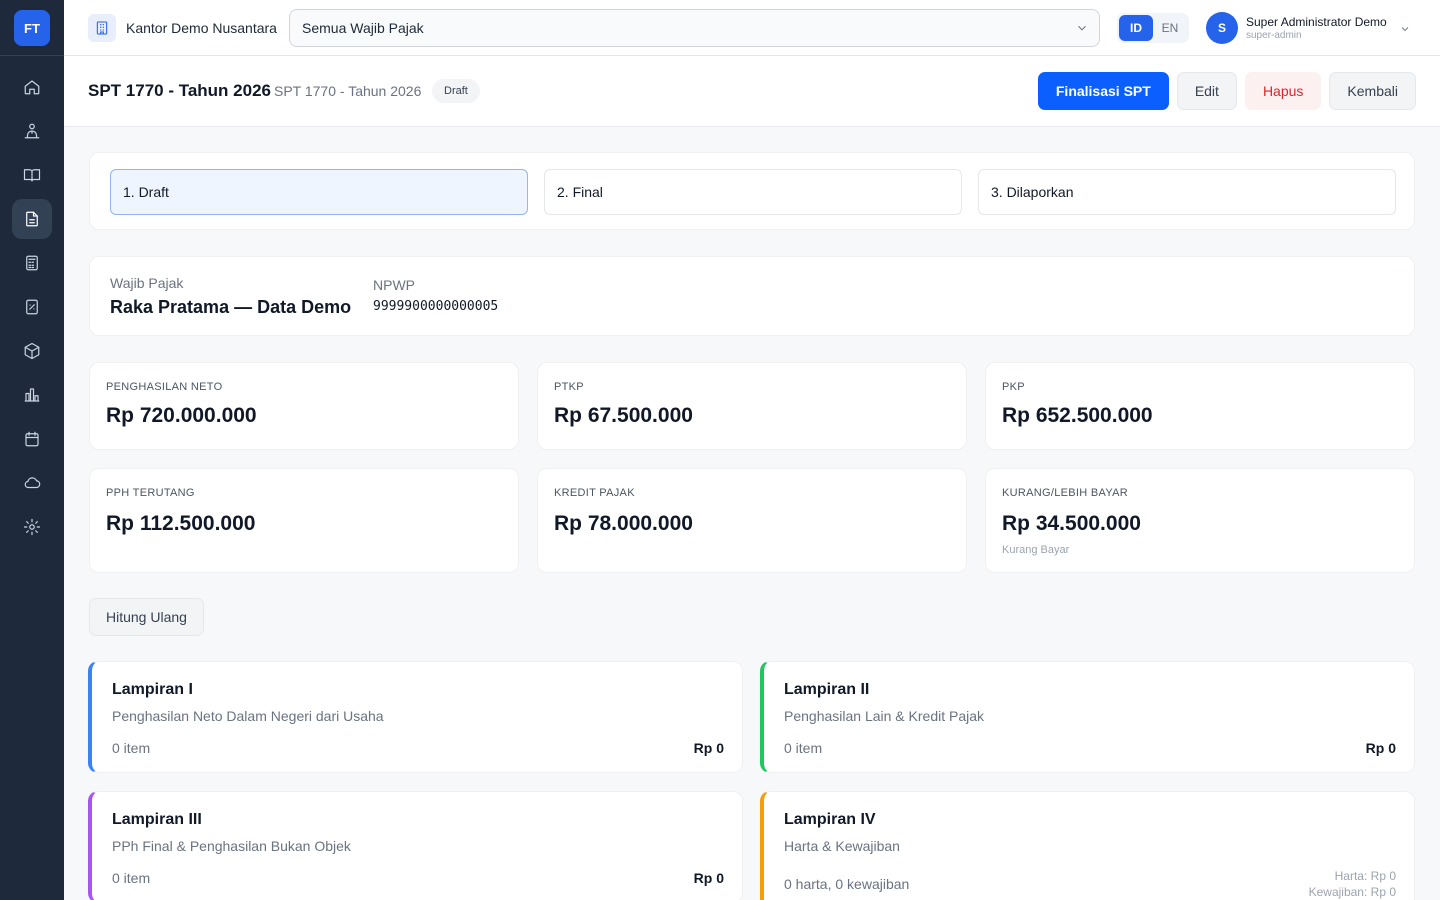 Image resolution: width=1440 pixels, height=900 pixels. Describe the element at coordinates (32, 55) in the screenshot. I see `sidebar-divider` at that location.